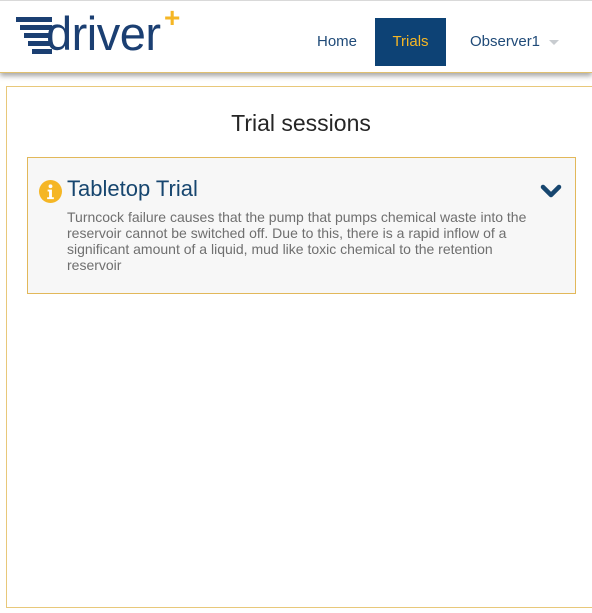 Image resolution: width=592 pixels, height=613 pixels. What do you see at coordinates (50, 191) in the screenshot?
I see `info-circle-icon` at bounding box center [50, 191].